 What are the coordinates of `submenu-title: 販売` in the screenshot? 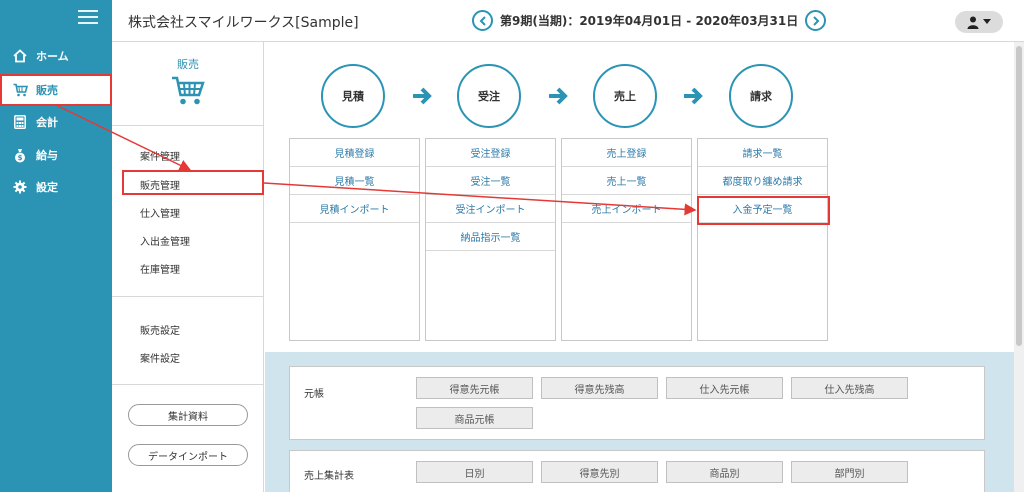 It's located at (188, 64).